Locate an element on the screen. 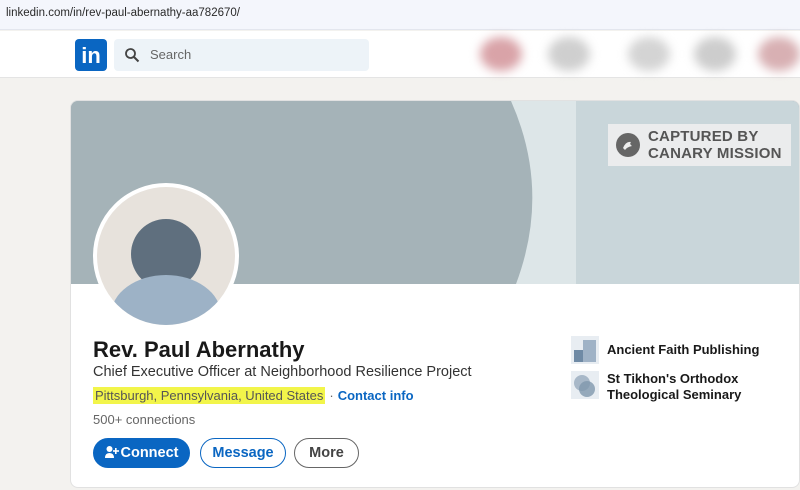 Image resolution: width=800 pixels, height=490 pixels. organization-ancient-faith: Ancient Faith Publishing is located at coordinates (681, 351).